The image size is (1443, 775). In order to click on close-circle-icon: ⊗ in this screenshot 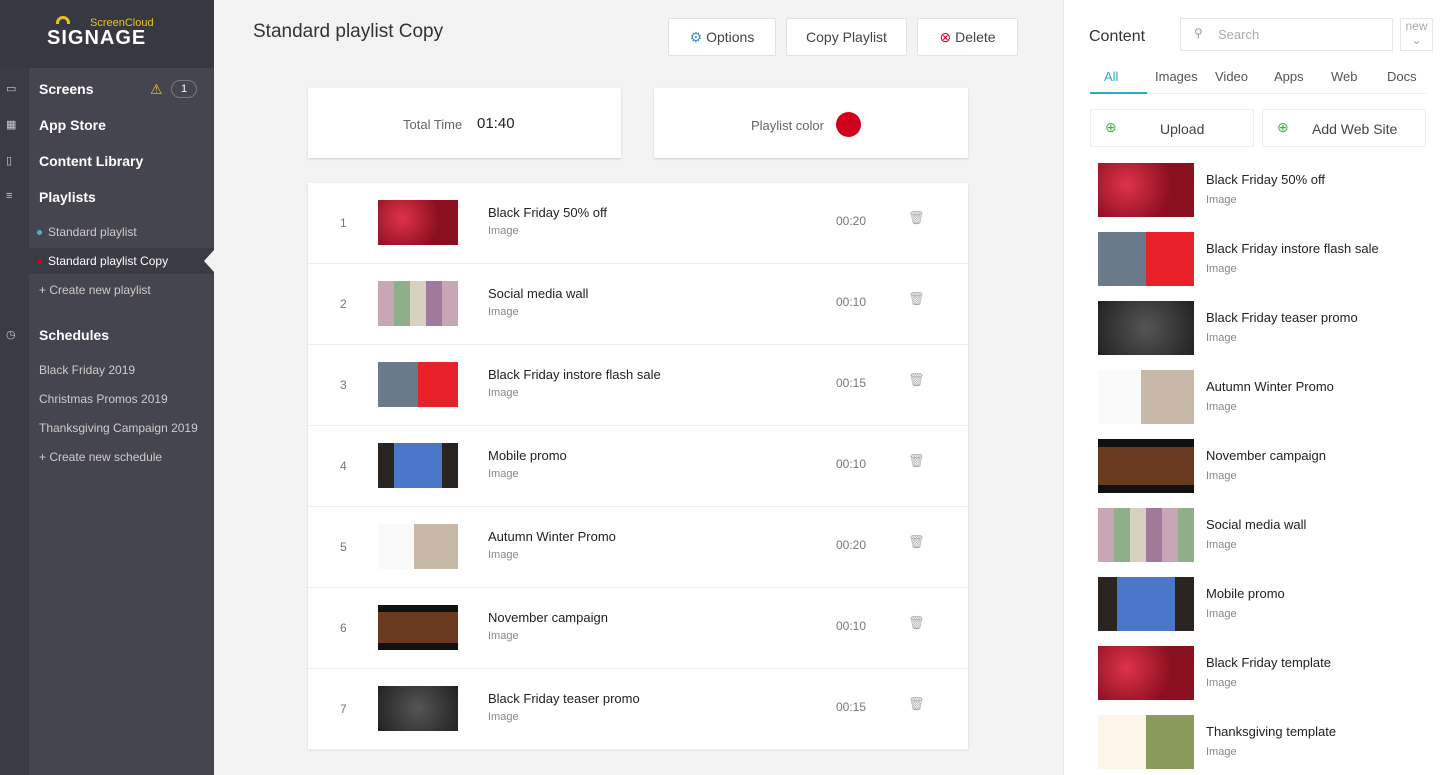, I will do `click(945, 37)`.